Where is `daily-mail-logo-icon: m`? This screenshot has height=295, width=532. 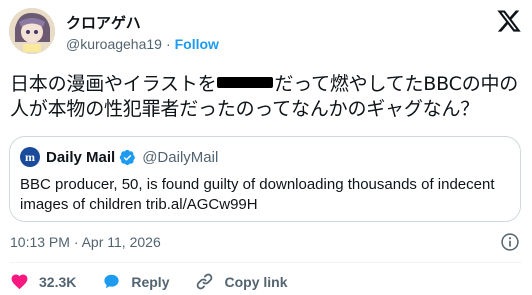 daily-mail-logo-icon: m is located at coordinates (30, 157).